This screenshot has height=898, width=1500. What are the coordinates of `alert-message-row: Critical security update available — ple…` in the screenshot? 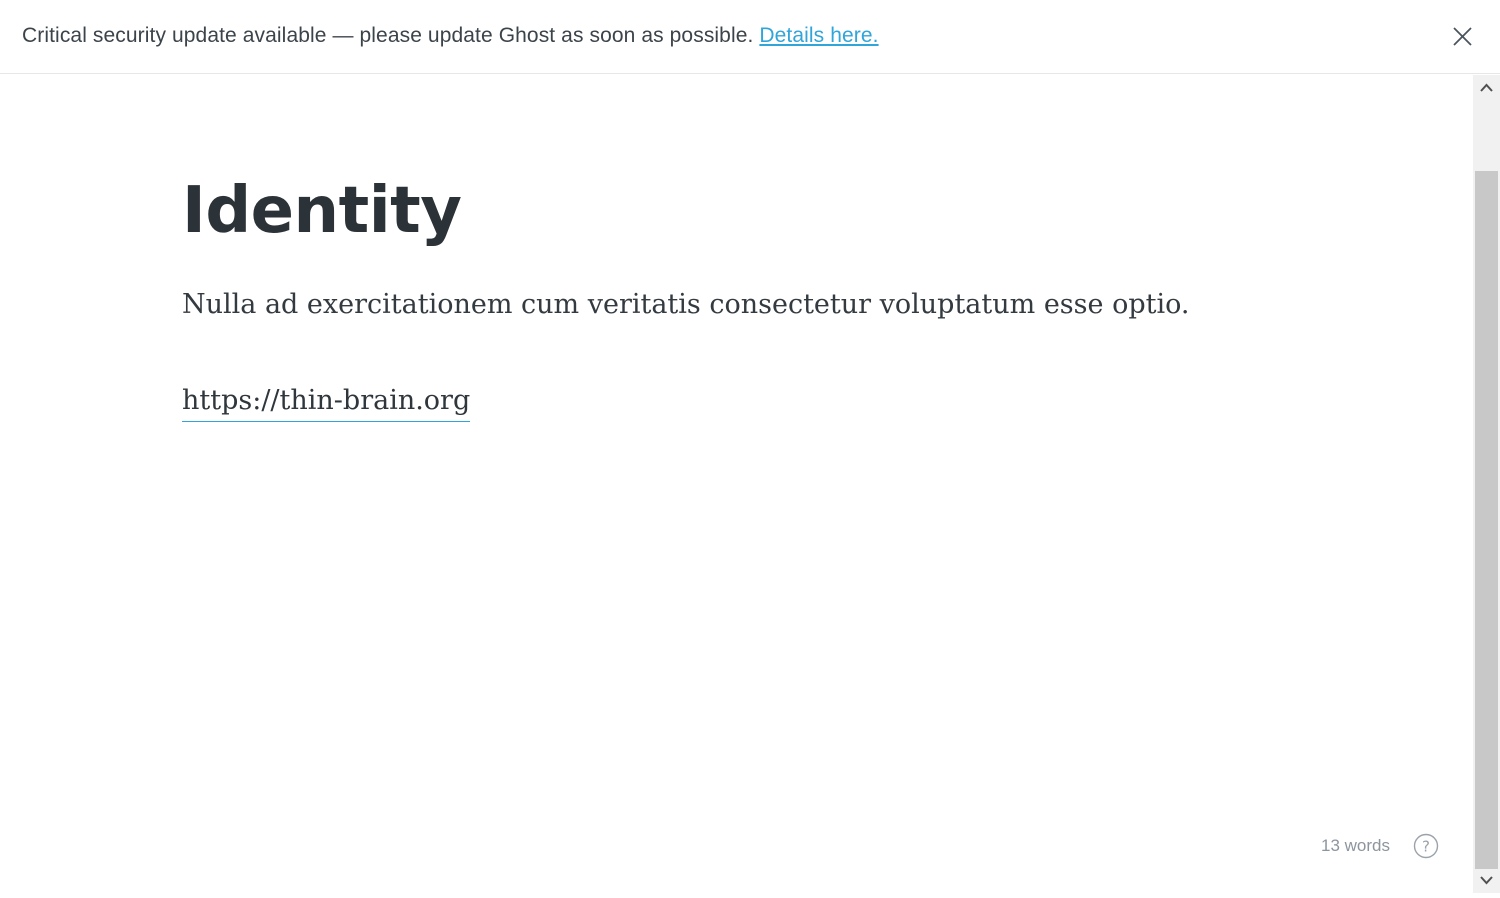 It's located at (450, 36).